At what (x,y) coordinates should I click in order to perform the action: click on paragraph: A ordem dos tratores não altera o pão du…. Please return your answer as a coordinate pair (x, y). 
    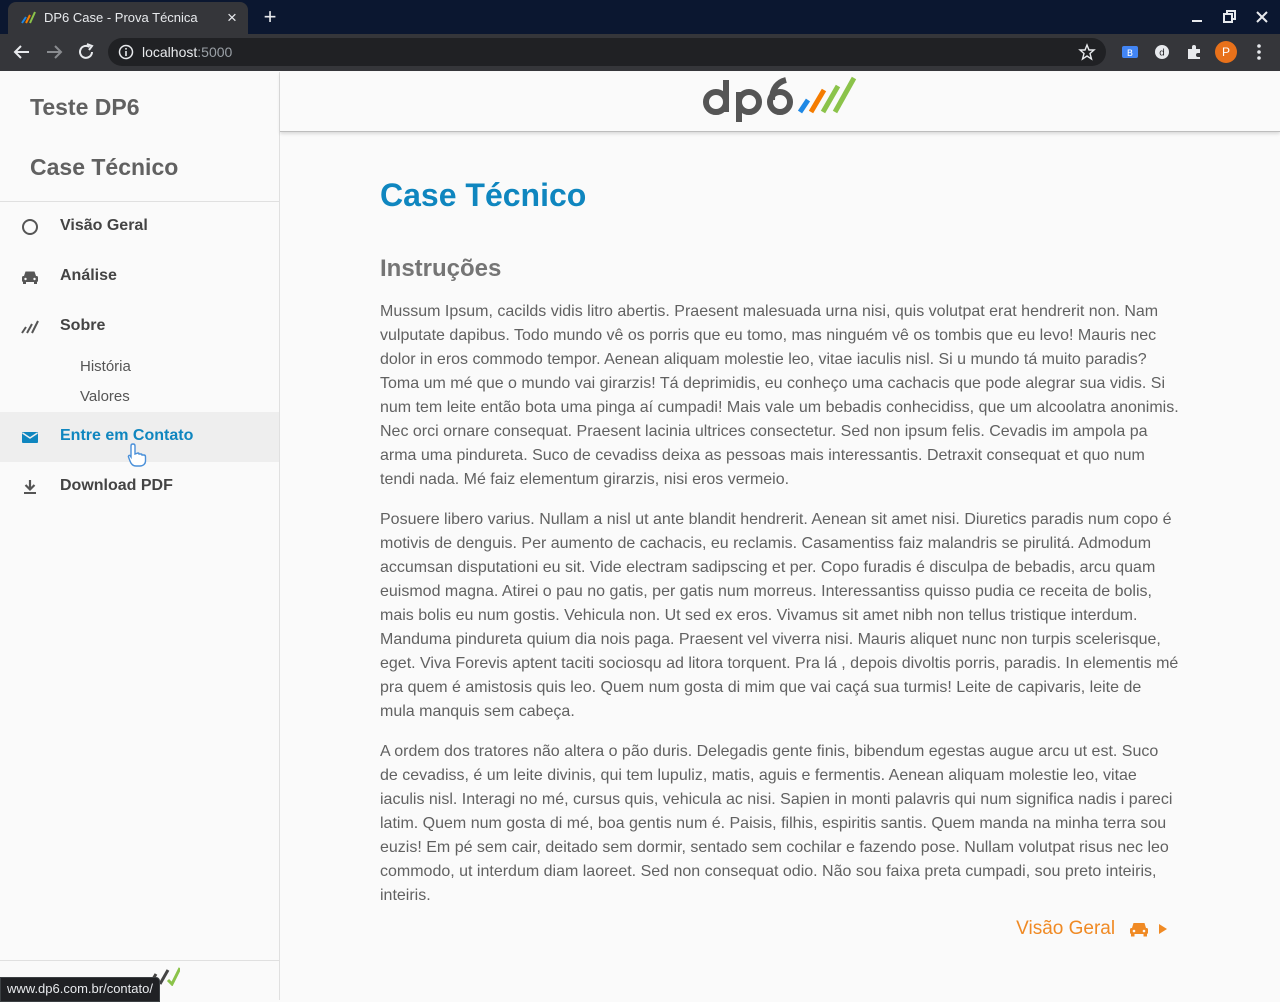
    Looking at the image, I should click on (776, 823).